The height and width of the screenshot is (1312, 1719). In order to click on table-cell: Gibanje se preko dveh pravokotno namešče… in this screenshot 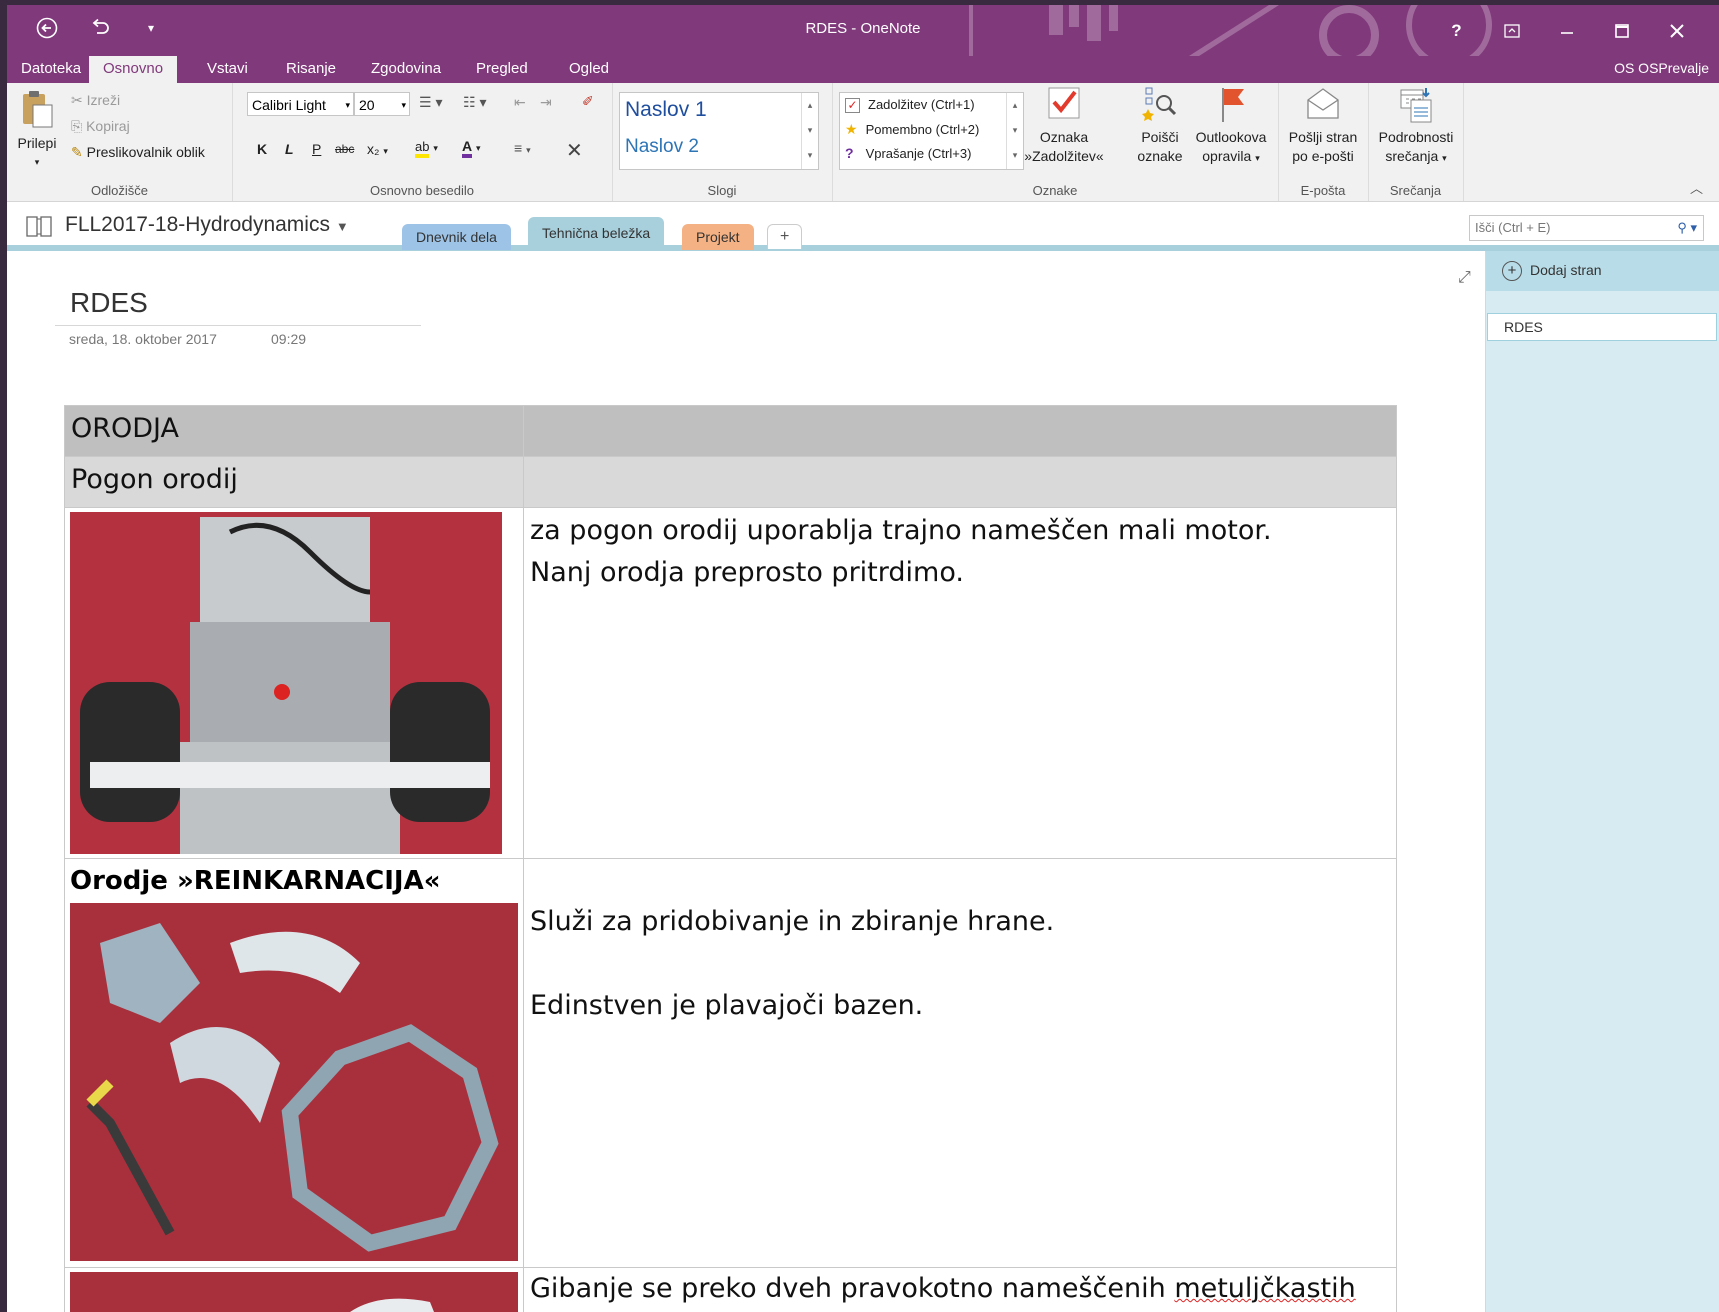, I will do `click(960, 1289)`.